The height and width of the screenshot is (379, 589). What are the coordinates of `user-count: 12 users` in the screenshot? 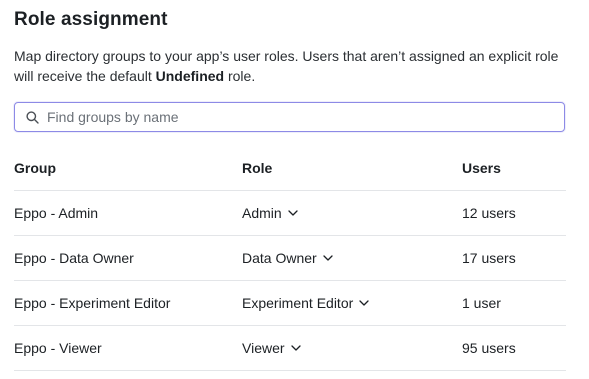 It's located at (489, 213).